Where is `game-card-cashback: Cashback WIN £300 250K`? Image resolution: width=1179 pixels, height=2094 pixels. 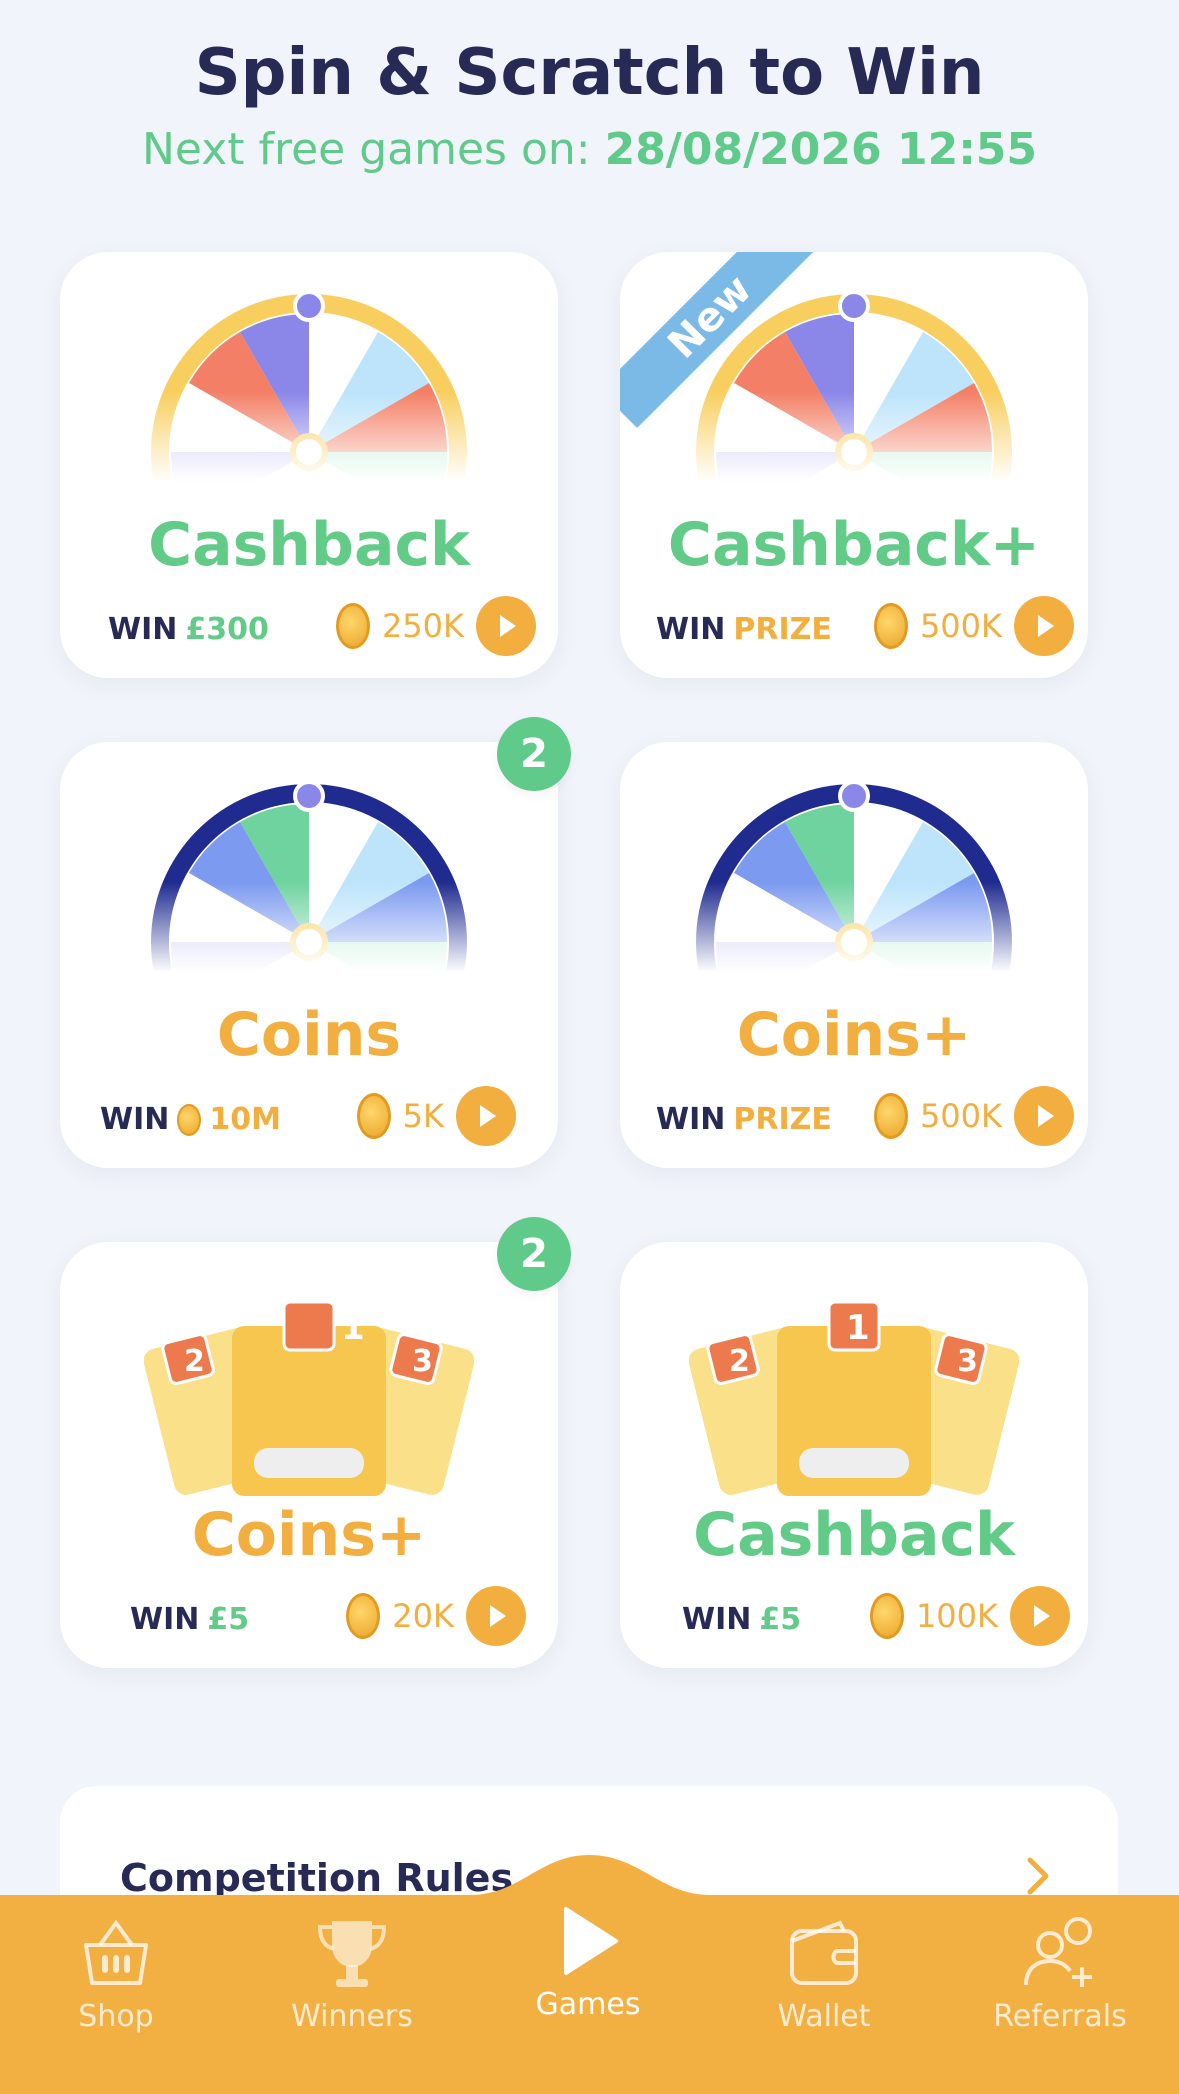
game-card-cashback: Cashback WIN £300 250K is located at coordinates (309, 465).